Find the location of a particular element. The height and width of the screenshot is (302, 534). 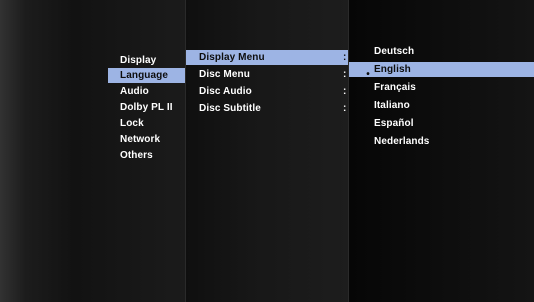

submenu-item-disc-menu: Disc Menu is located at coordinates (224, 74).